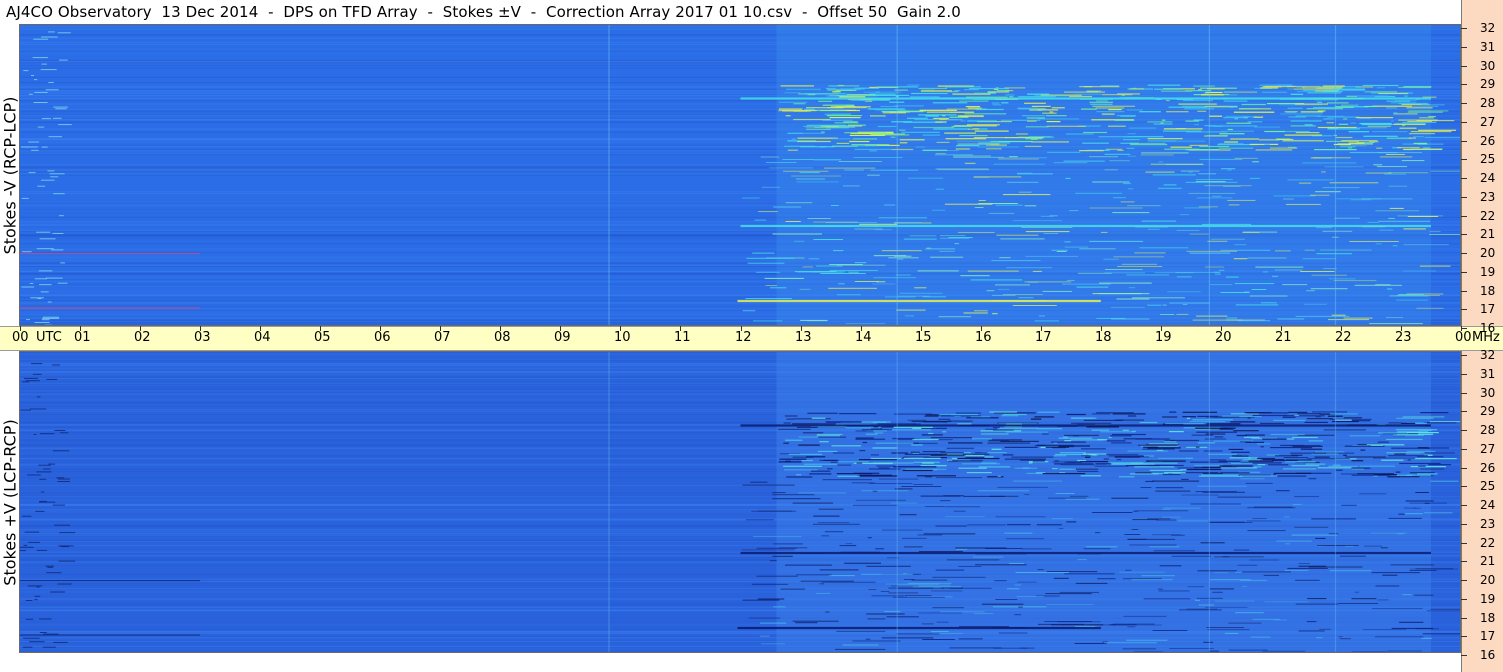 The width and height of the screenshot is (1503, 672). What do you see at coordinates (1103, 337) in the screenshot?
I see `time-tick-label: 18` at bounding box center [1103, 337].